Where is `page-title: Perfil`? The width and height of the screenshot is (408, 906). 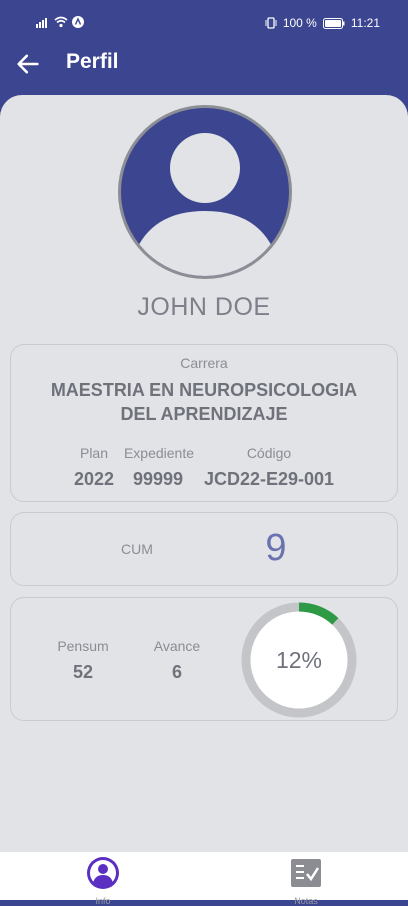
page-title: Perfil is located at coordinates (92, 61).